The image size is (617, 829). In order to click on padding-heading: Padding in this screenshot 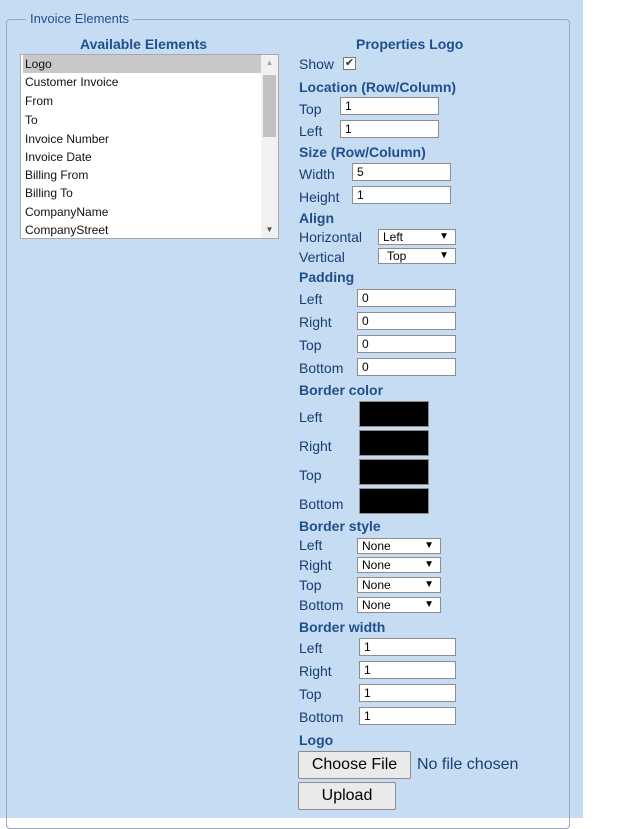, I will do `click(327, 277)`.